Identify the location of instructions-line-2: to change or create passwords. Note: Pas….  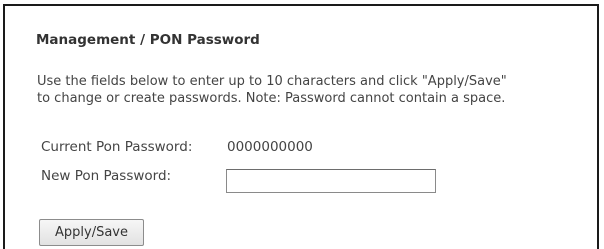
(271, 98).